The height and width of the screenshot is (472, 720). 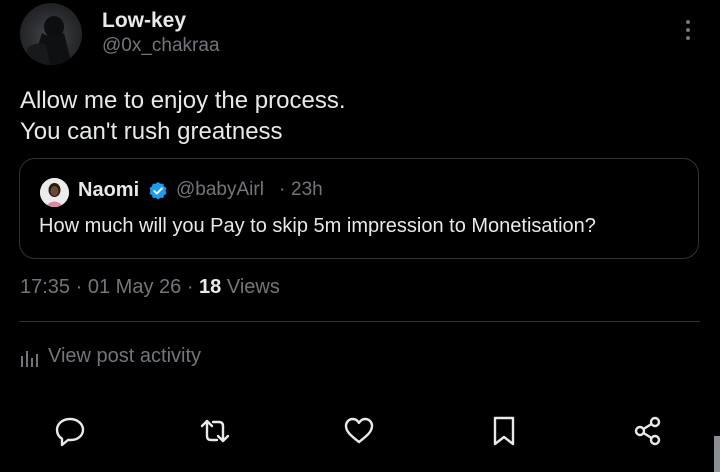 What do you see at coordinates (125, 356) in the screenshot?
I see `view-post-activity-label: View post activity` at bounding box center [125, 356].